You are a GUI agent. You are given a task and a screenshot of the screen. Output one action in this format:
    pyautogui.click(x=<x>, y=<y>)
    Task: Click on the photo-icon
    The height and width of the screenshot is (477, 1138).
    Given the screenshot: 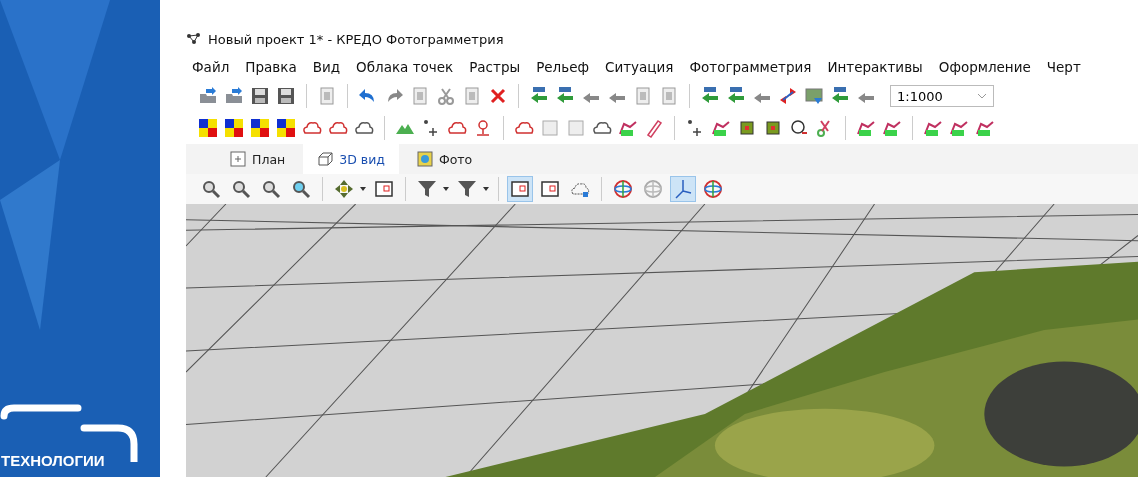 What is the action you would take?
    pyautogui.click(x=424, y=159)
    